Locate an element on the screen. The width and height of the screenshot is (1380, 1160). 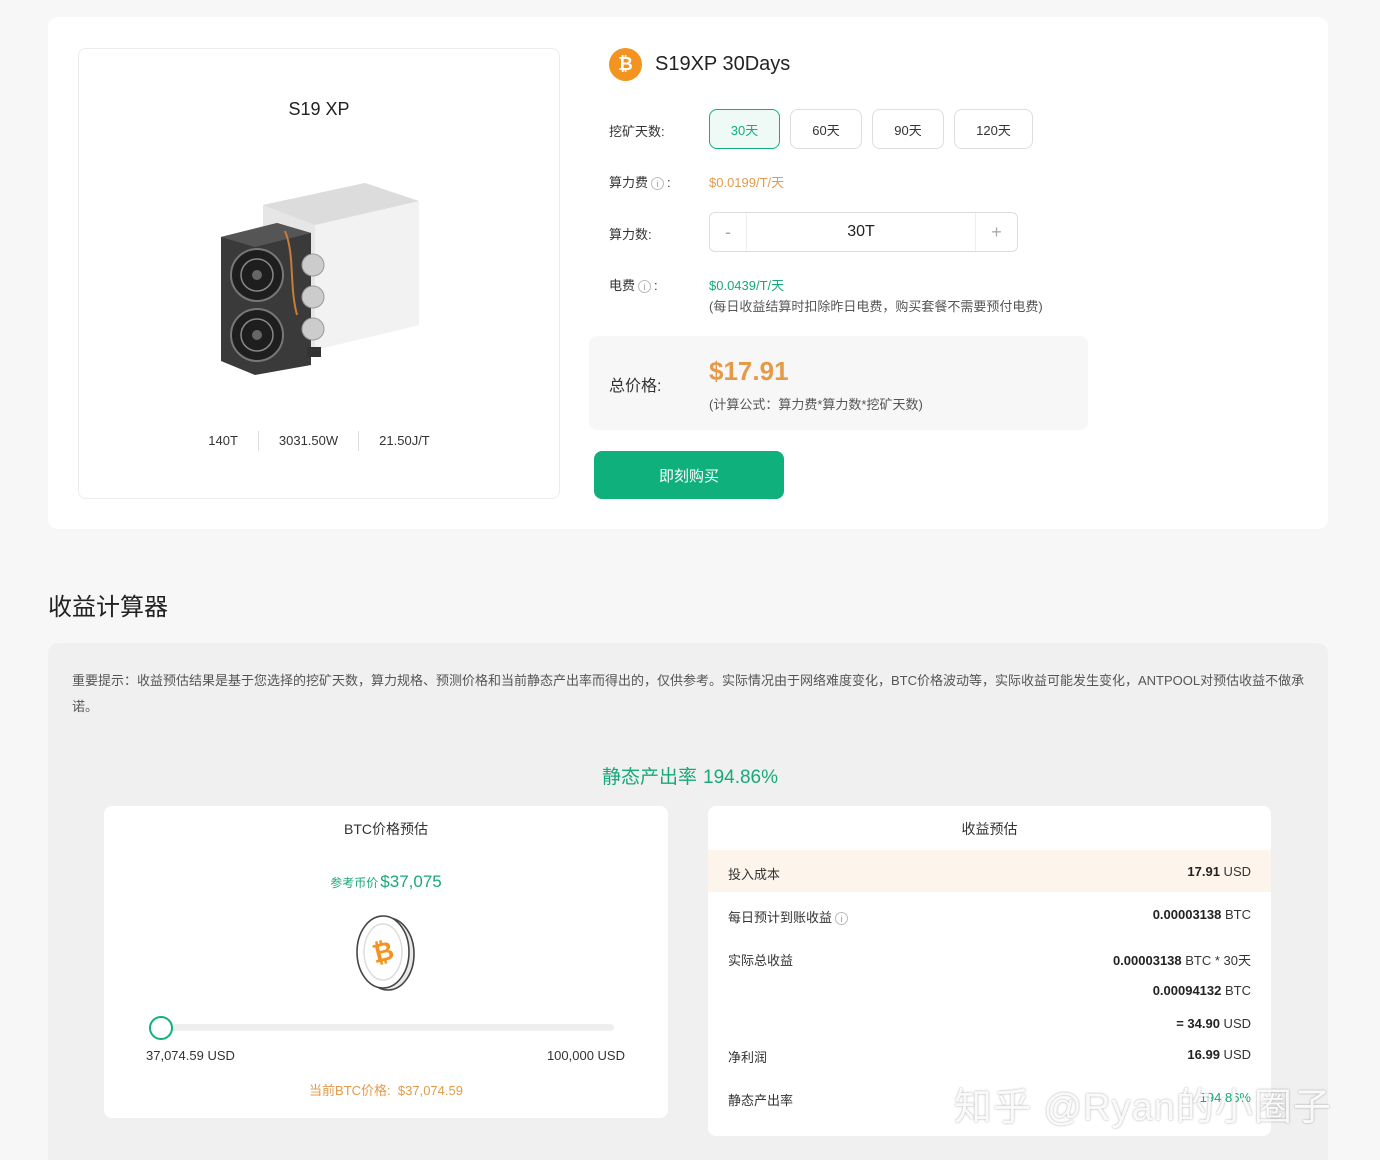
hashrate-stepper: - 30T + is located at coordinates (863, 232).